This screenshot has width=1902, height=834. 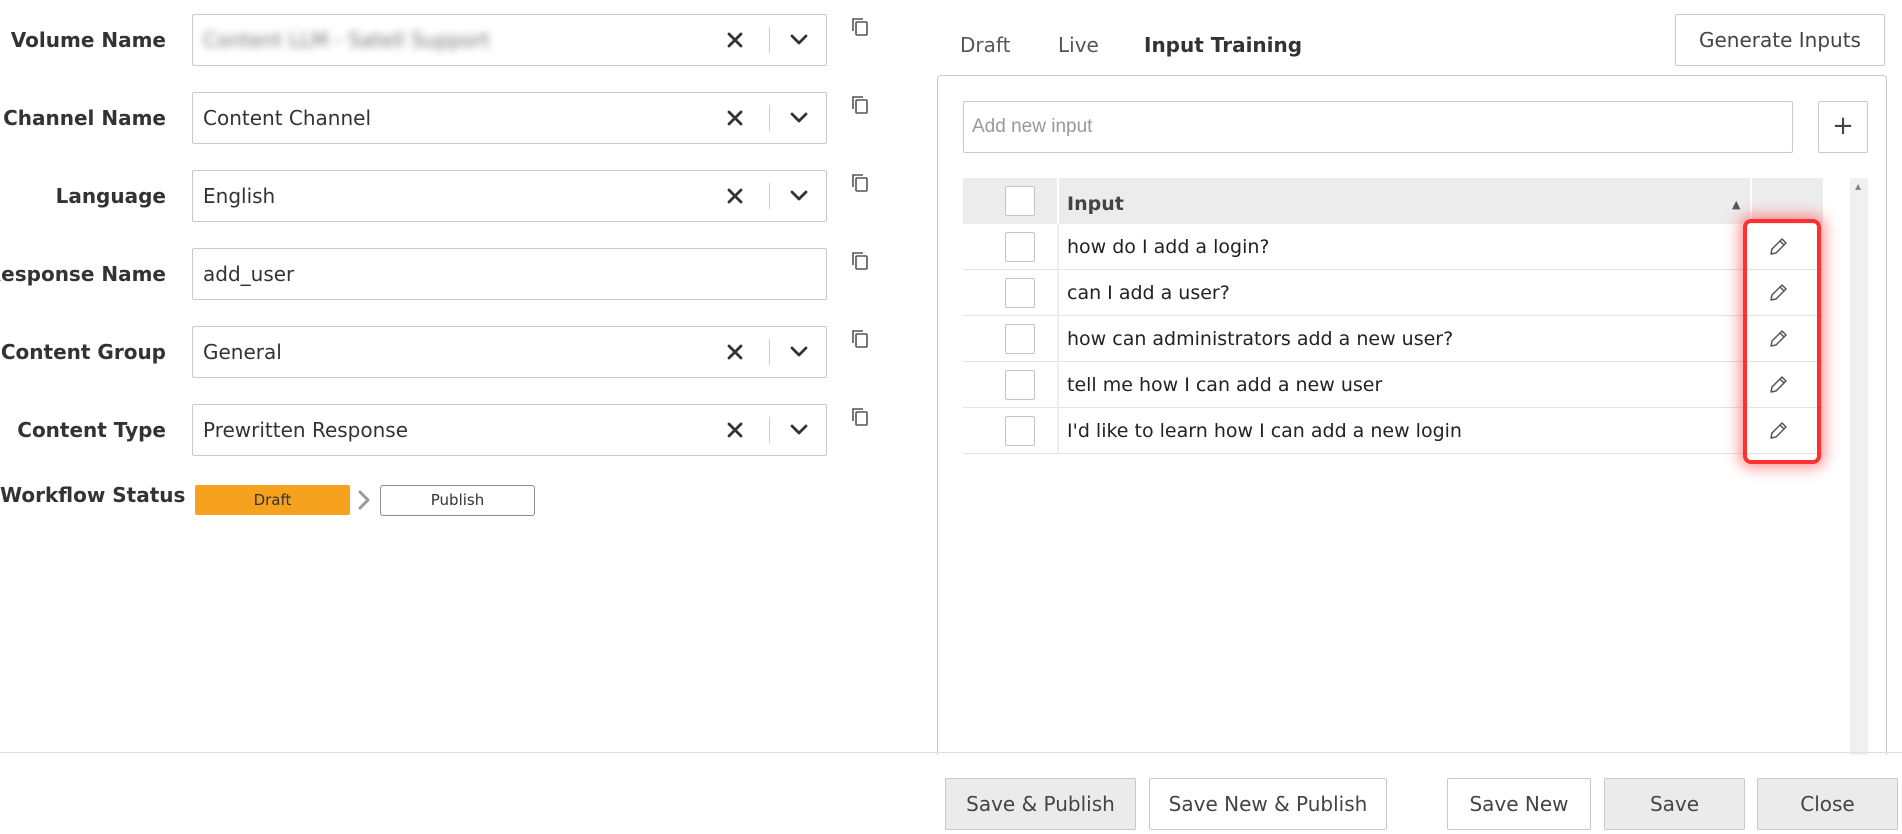 What do you see at coordinates (1859, 466) in the screenshot?
I see `table-scrollbar` at bounding box center [1859, 466].